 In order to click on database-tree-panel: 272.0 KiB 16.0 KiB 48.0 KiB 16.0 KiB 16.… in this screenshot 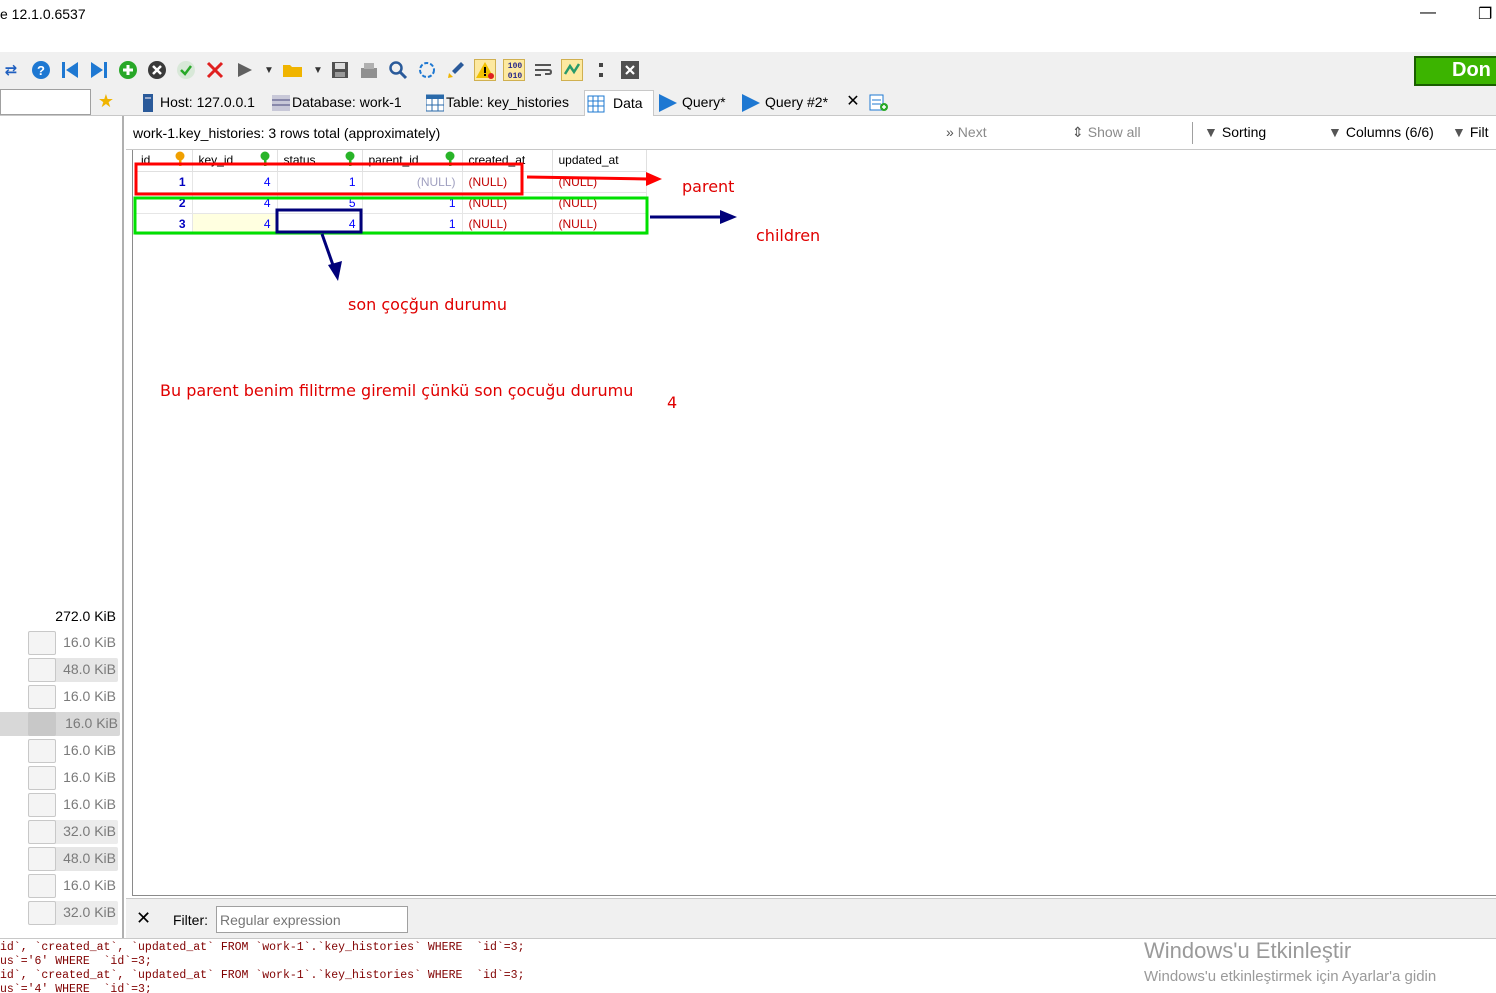, I will do `click(62, 527)`.